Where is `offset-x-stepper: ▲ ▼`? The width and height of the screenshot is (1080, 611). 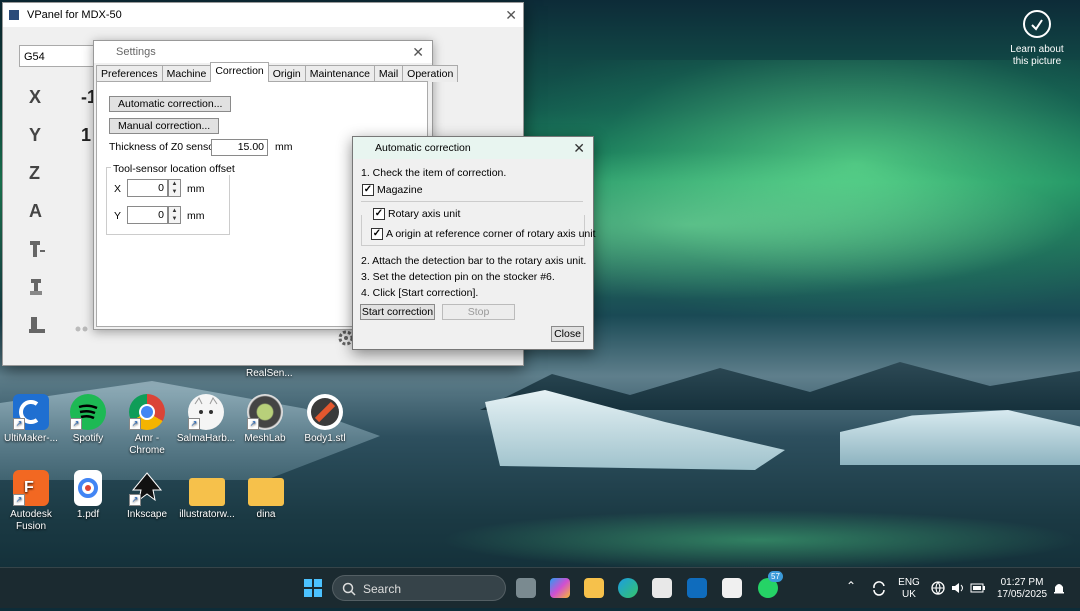
offset-x-stepper: ▲ ▼ is located at coordinates (174, 188).